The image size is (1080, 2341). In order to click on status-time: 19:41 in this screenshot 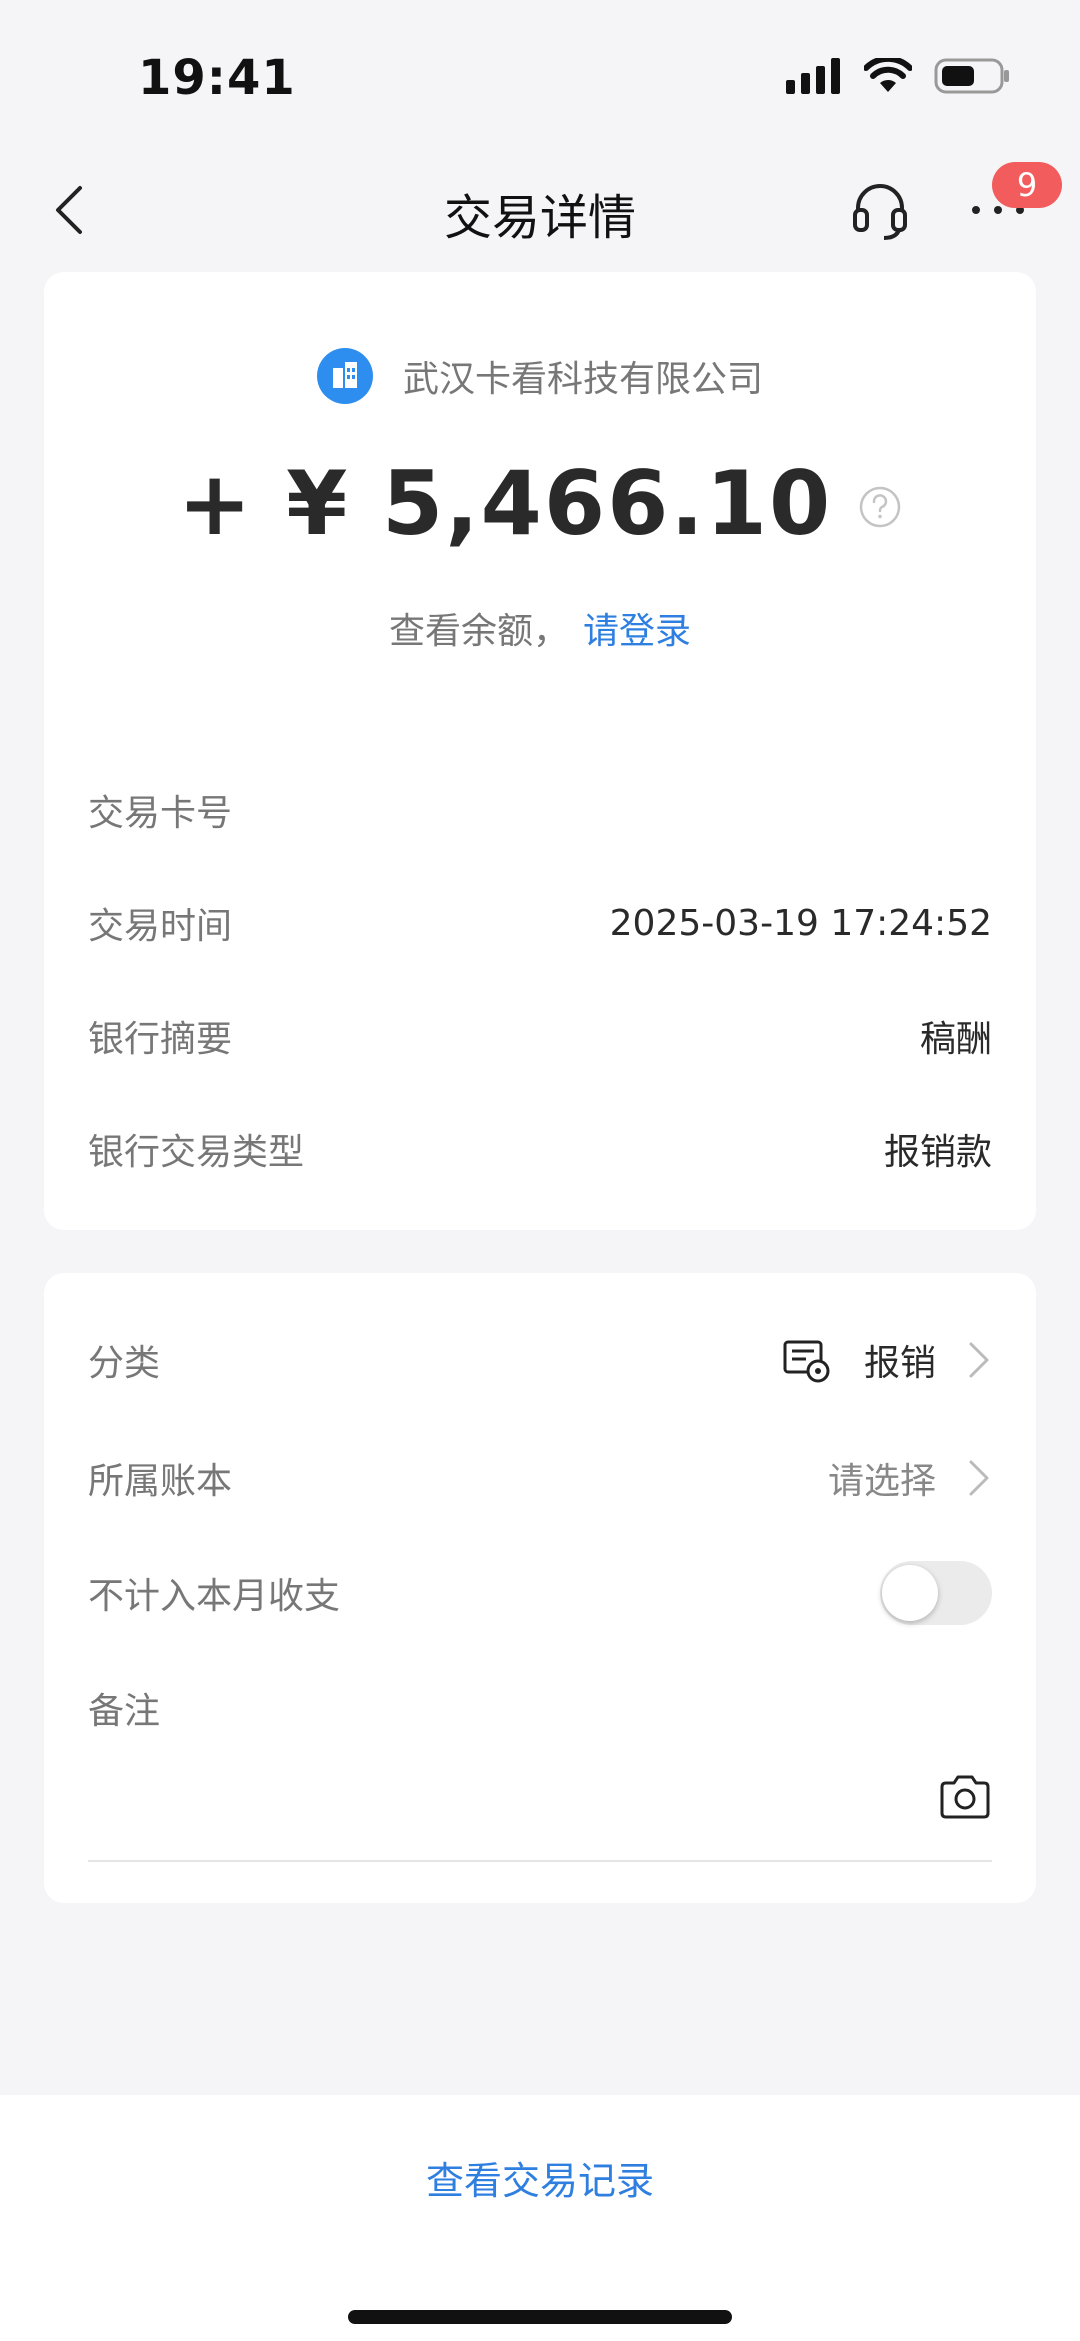, I will do `click(217, 78)`.